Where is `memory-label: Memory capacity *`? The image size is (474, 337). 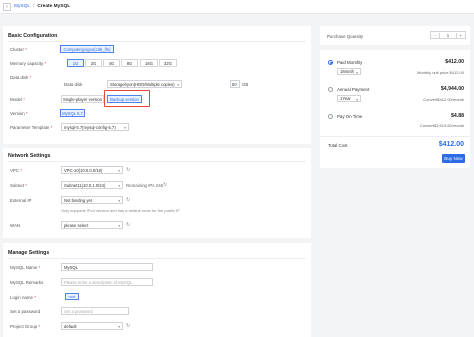 memory-label: Memory capacity * is located at coordinates (28, 63).